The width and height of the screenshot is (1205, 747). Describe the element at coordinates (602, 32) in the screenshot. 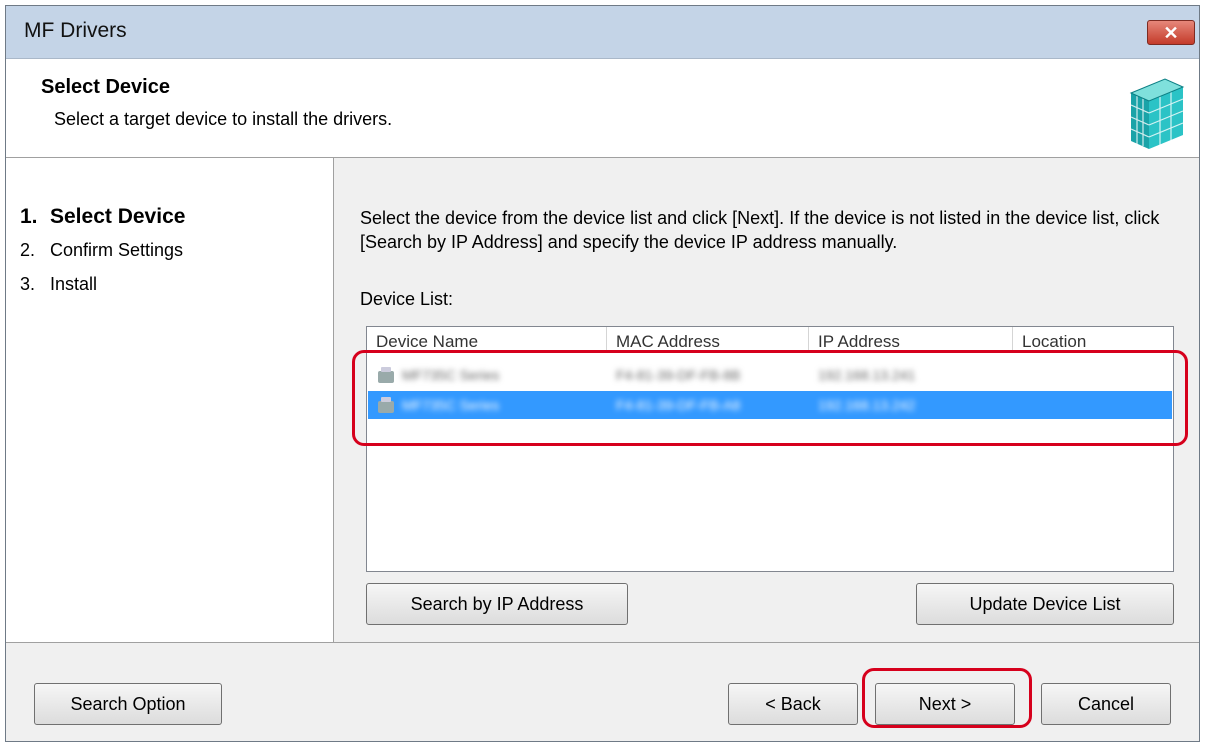

I see `title-bar: MF Drivers ✕` at that location.